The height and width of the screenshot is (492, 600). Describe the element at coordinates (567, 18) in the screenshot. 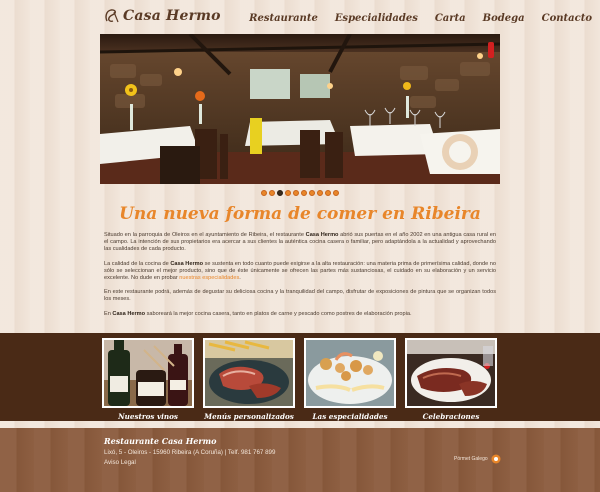

I see `nav-contacto: Contacto` at that location.